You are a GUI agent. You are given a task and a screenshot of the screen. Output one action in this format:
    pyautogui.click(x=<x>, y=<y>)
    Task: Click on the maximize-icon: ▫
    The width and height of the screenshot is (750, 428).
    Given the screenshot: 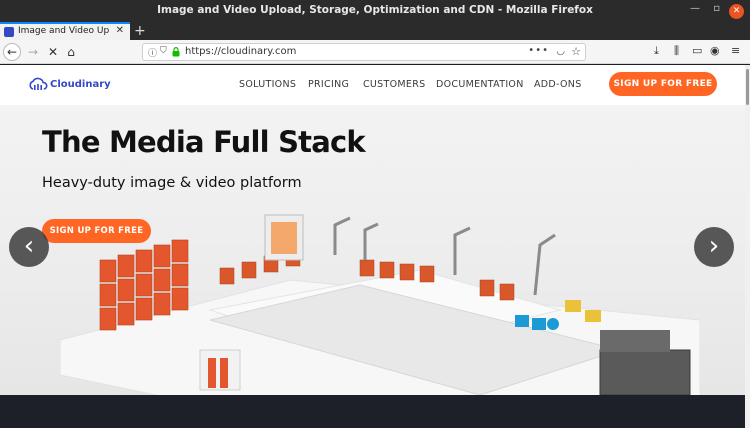 What is the action you would take?
    pyautogui.click(x=716, y=8)
    